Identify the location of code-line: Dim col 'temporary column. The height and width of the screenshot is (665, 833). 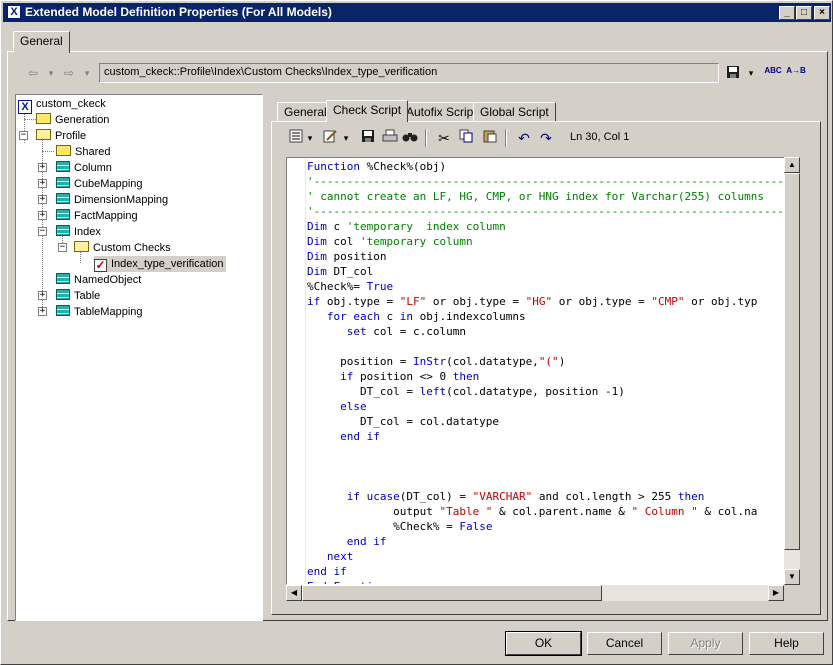
(390, 241).